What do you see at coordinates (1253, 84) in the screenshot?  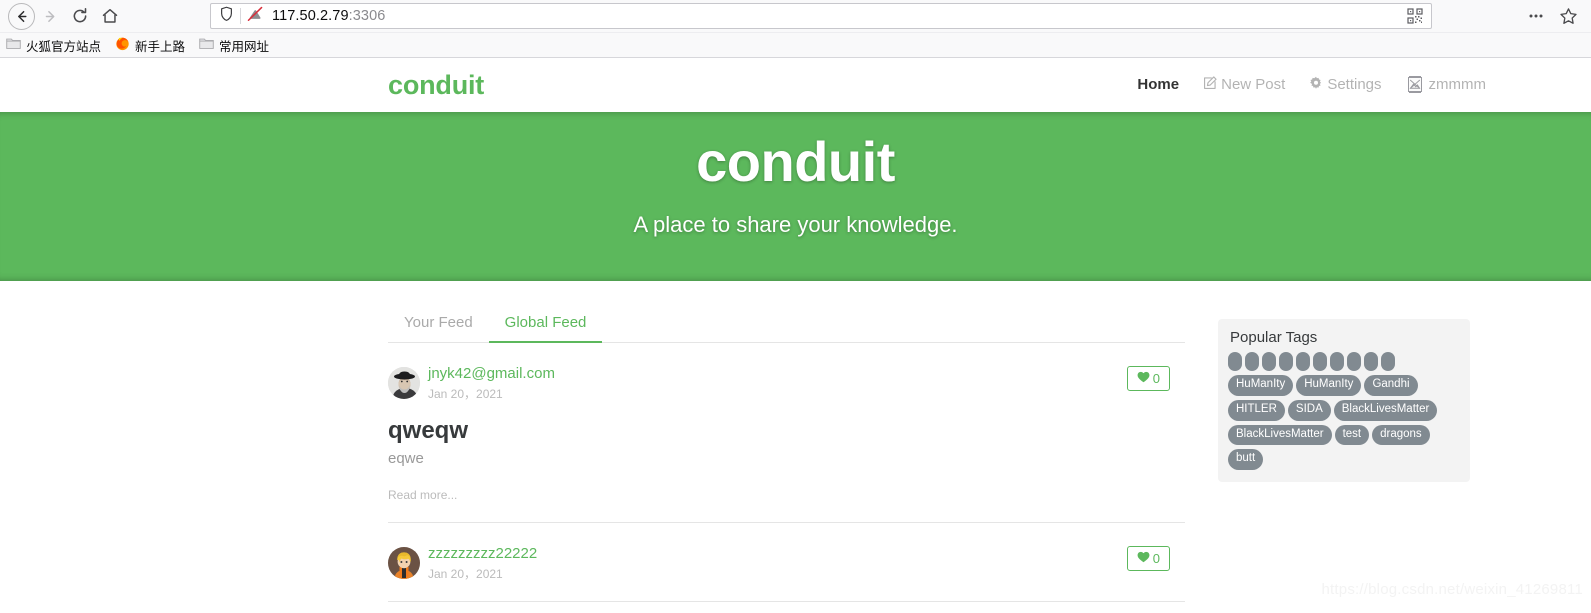 I see `nav-link-label: New Post` at bounding box center [1253, 84].